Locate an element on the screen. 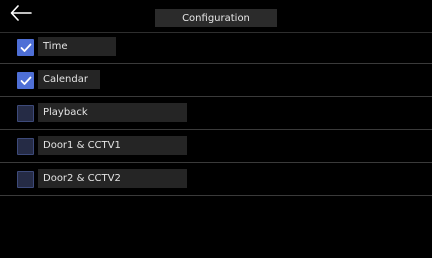 Image resolution: width=432 pixels, height=258 pixels. time-checkbox is located at coordinates (25, 47).